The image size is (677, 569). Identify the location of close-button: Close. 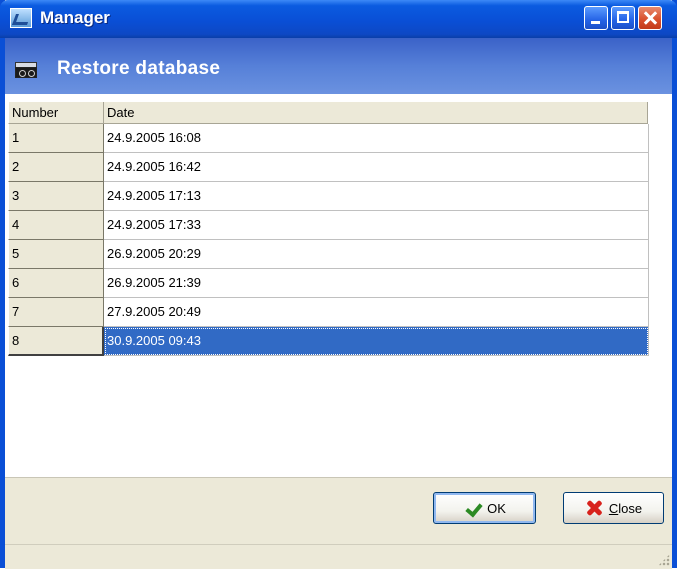
(613, 508).